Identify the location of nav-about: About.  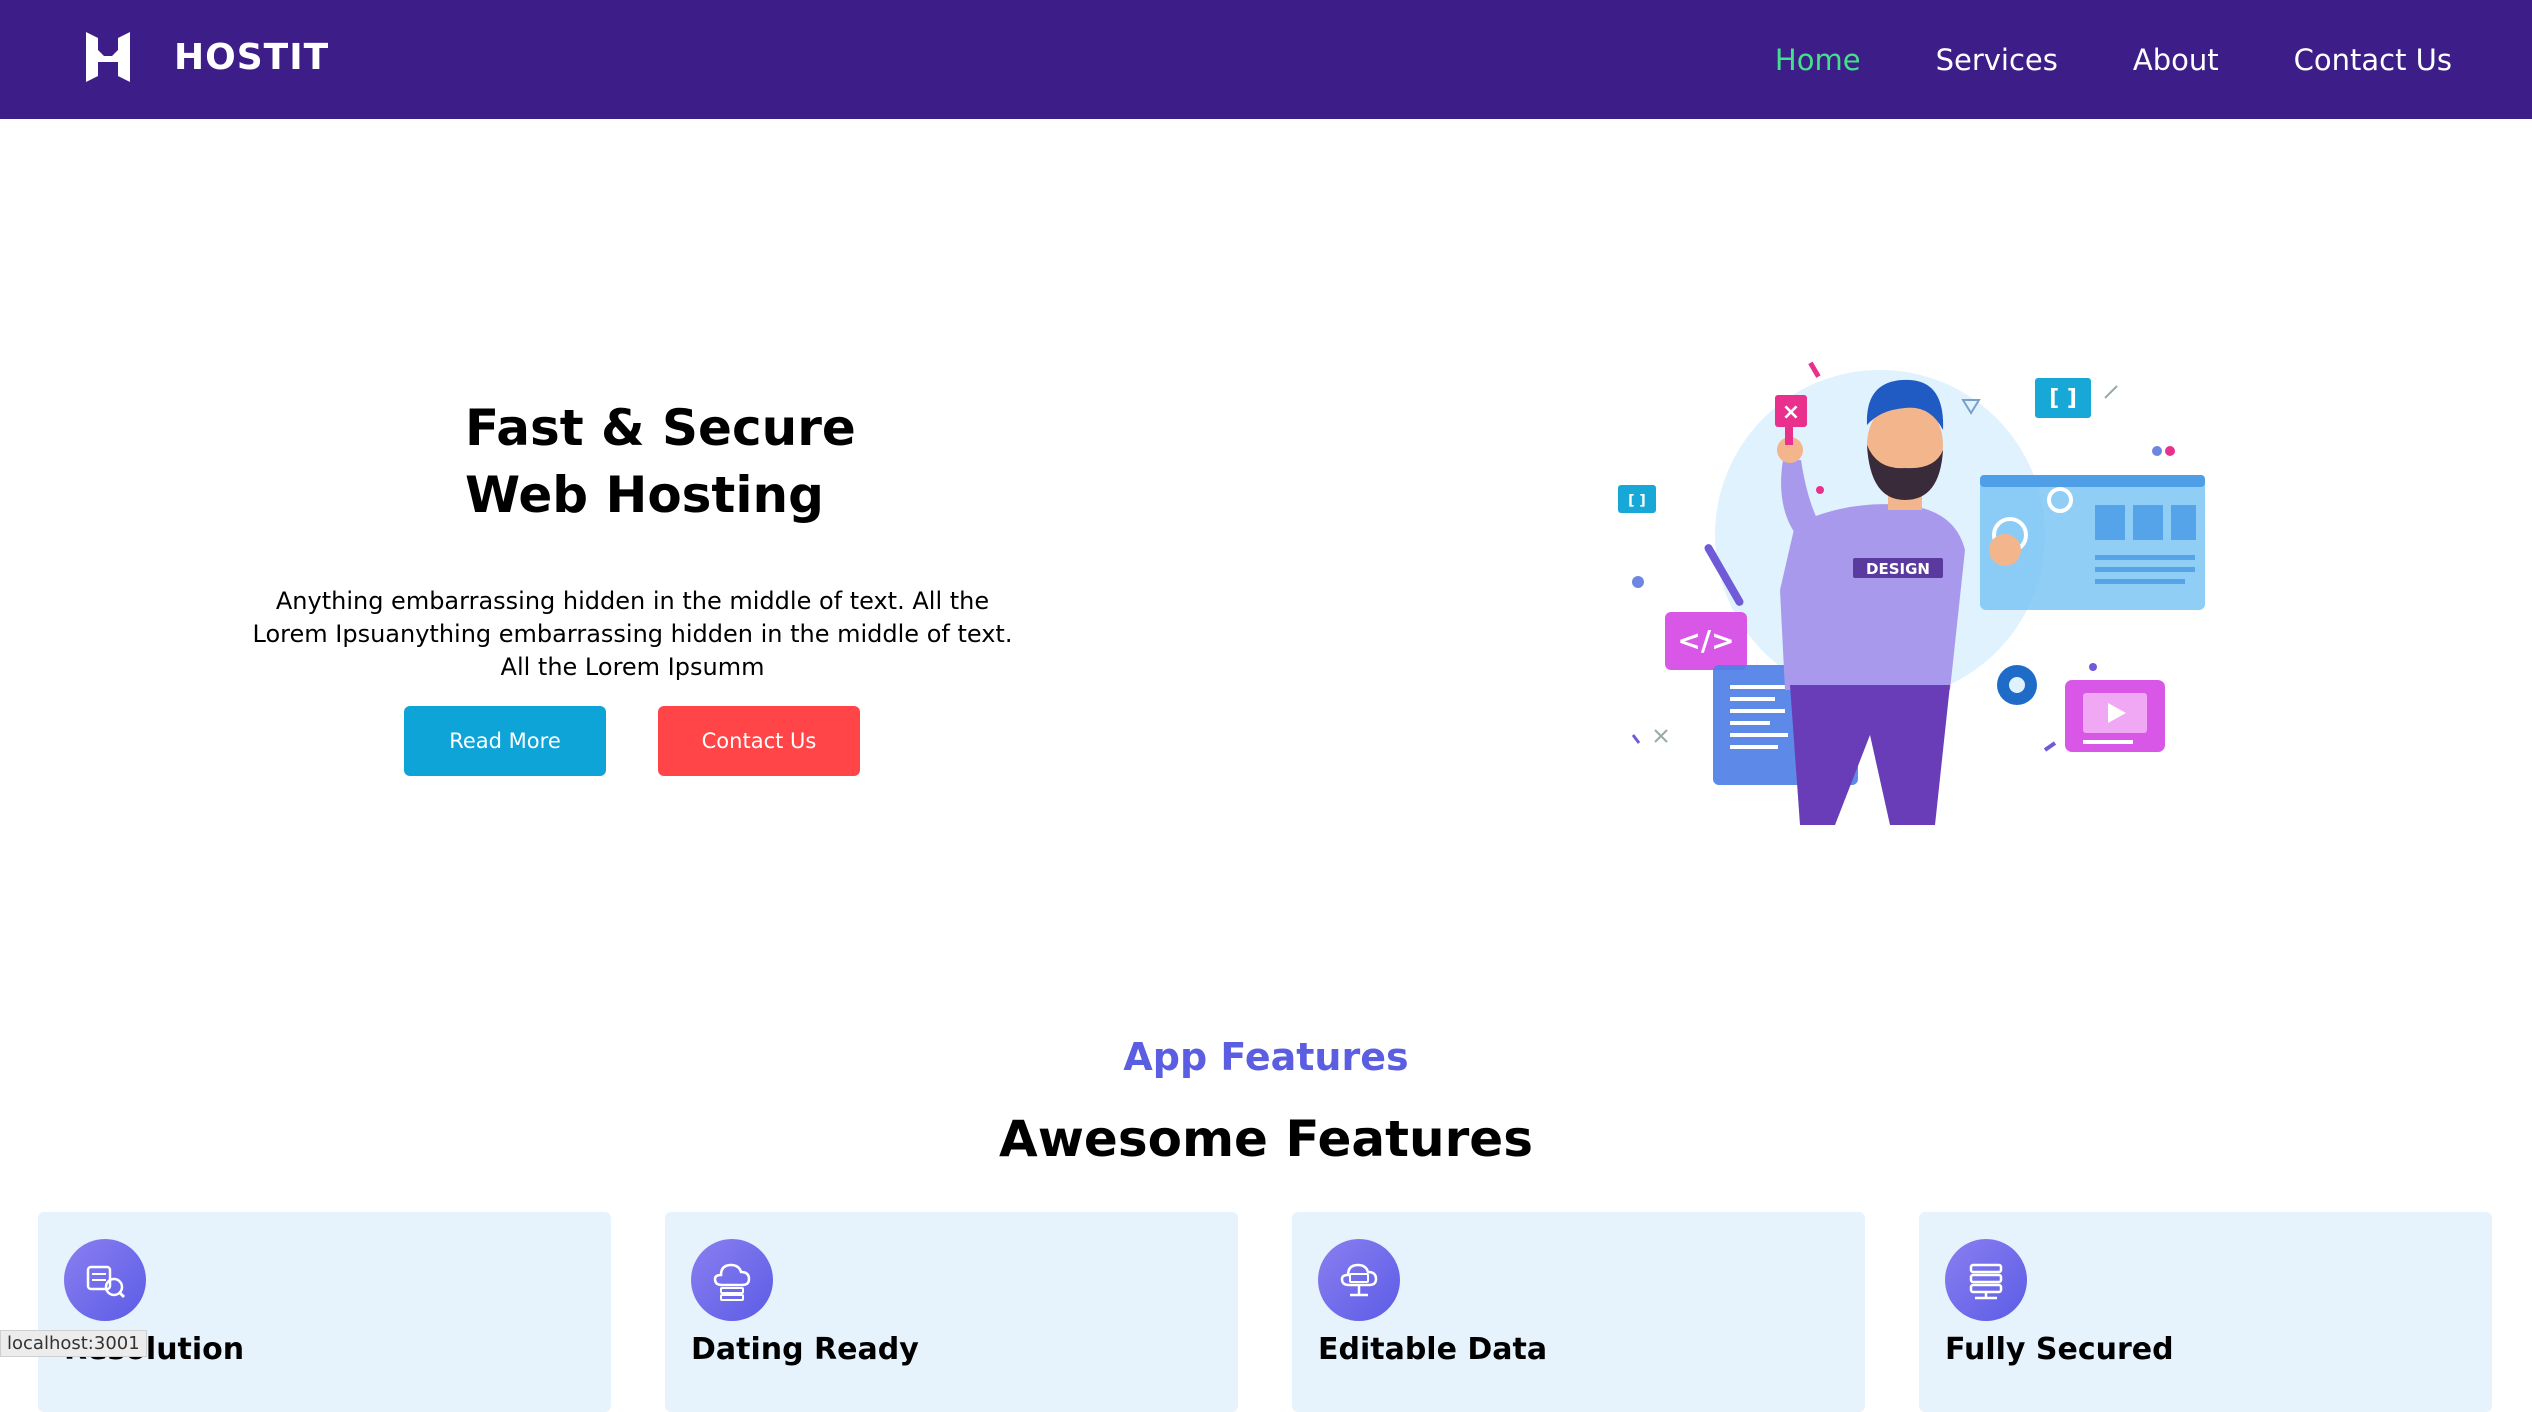
(2176, 60).